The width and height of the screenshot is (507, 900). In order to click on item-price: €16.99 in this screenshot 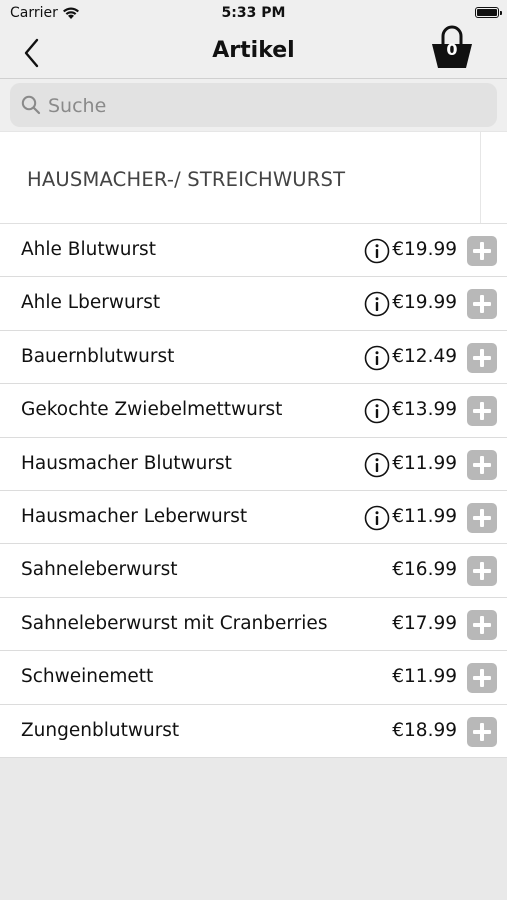, I will do `click(424, 570)`.